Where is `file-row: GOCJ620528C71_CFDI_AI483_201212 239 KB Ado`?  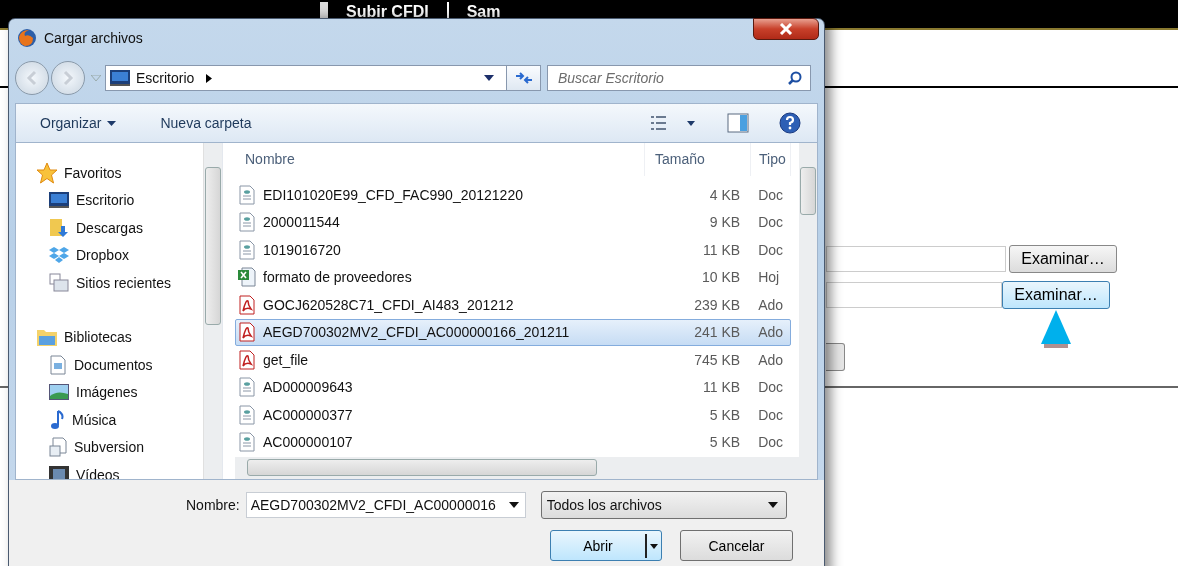
file-row: GOCJ620528C71_CFDI_AI483_201212 239 KB Ado is located at coordinates (513, 305).